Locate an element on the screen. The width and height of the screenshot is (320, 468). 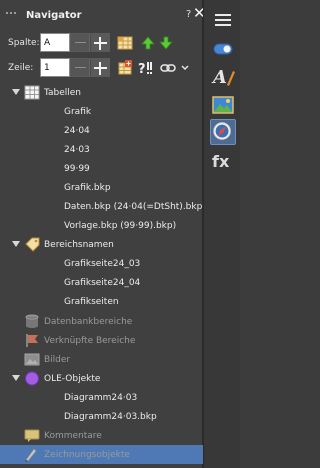
tree-label: Verknüpfte Bereiche is located at coordinates (90, 341).